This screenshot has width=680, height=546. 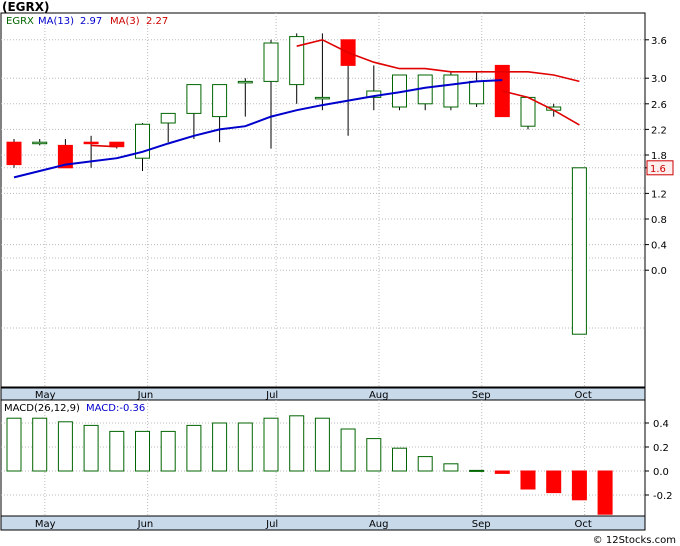 I want to click on price-tick-label: 2.2, so click(x=659, y=130).